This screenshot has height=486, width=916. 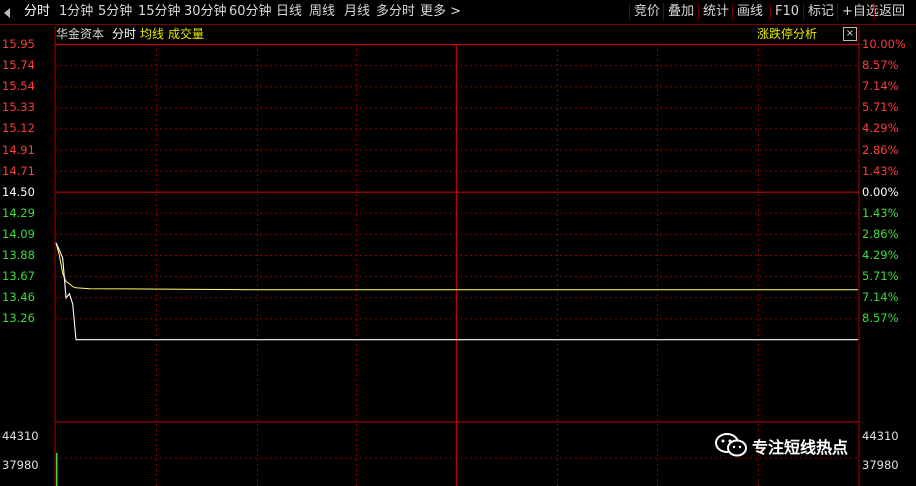 What do you see at coordinates (20, 436) in the screenshot?
I see `volume-tick-label: 44310` at bounding box center [20, 436].